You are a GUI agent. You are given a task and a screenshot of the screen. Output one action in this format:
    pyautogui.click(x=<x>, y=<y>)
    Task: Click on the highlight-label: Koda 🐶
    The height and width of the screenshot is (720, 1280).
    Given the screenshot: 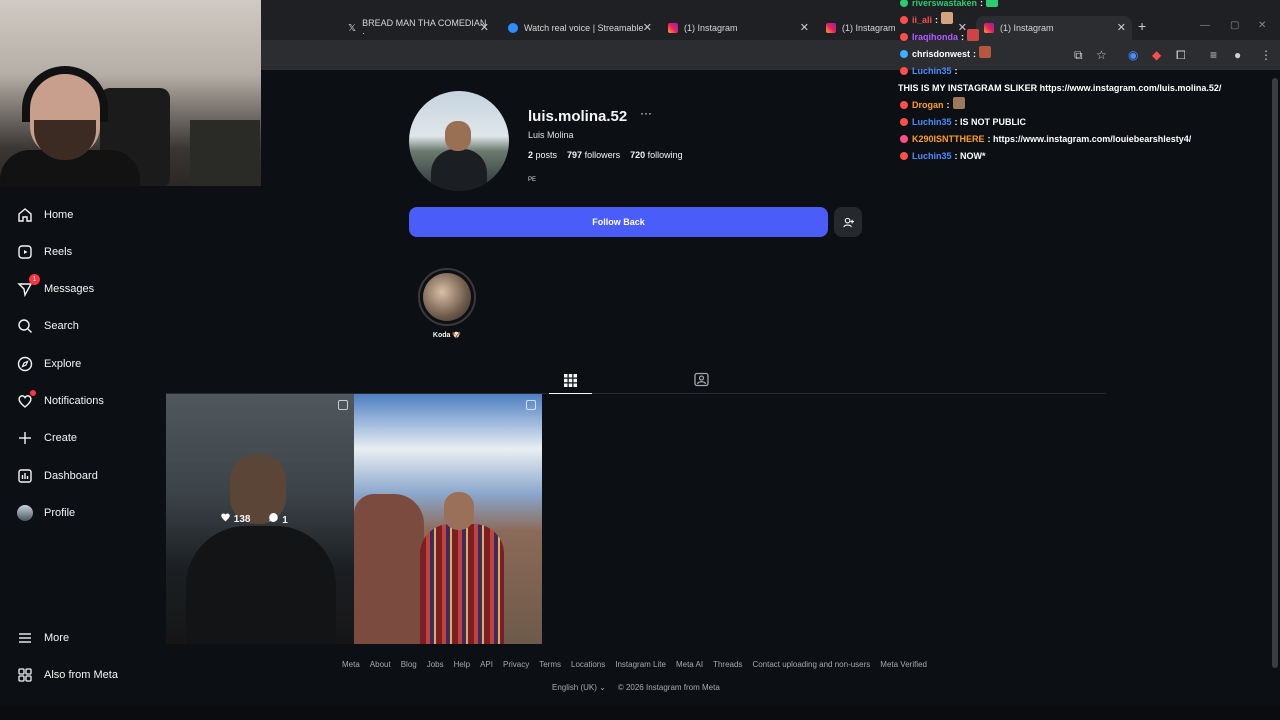 What is the action you would take?
    pyautogui.click(x=447, y=335)
    